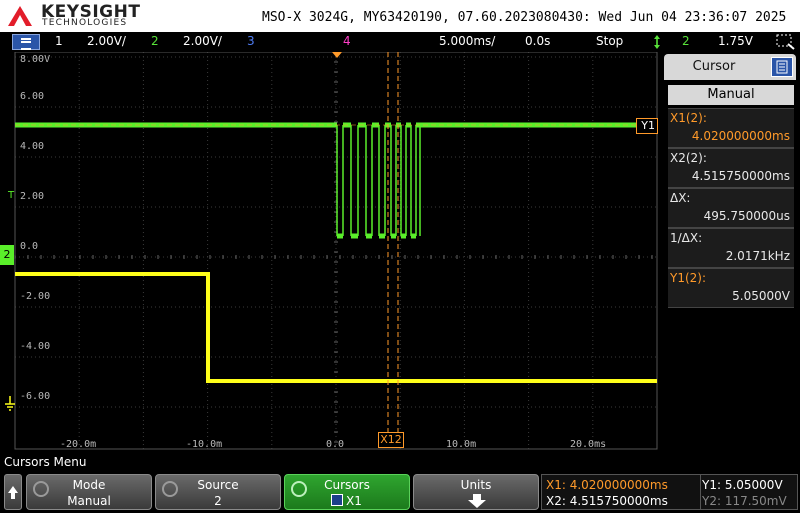  I want to click on cursor-y1-entry: Y1(2): 5.05000V, so click(731, 288).